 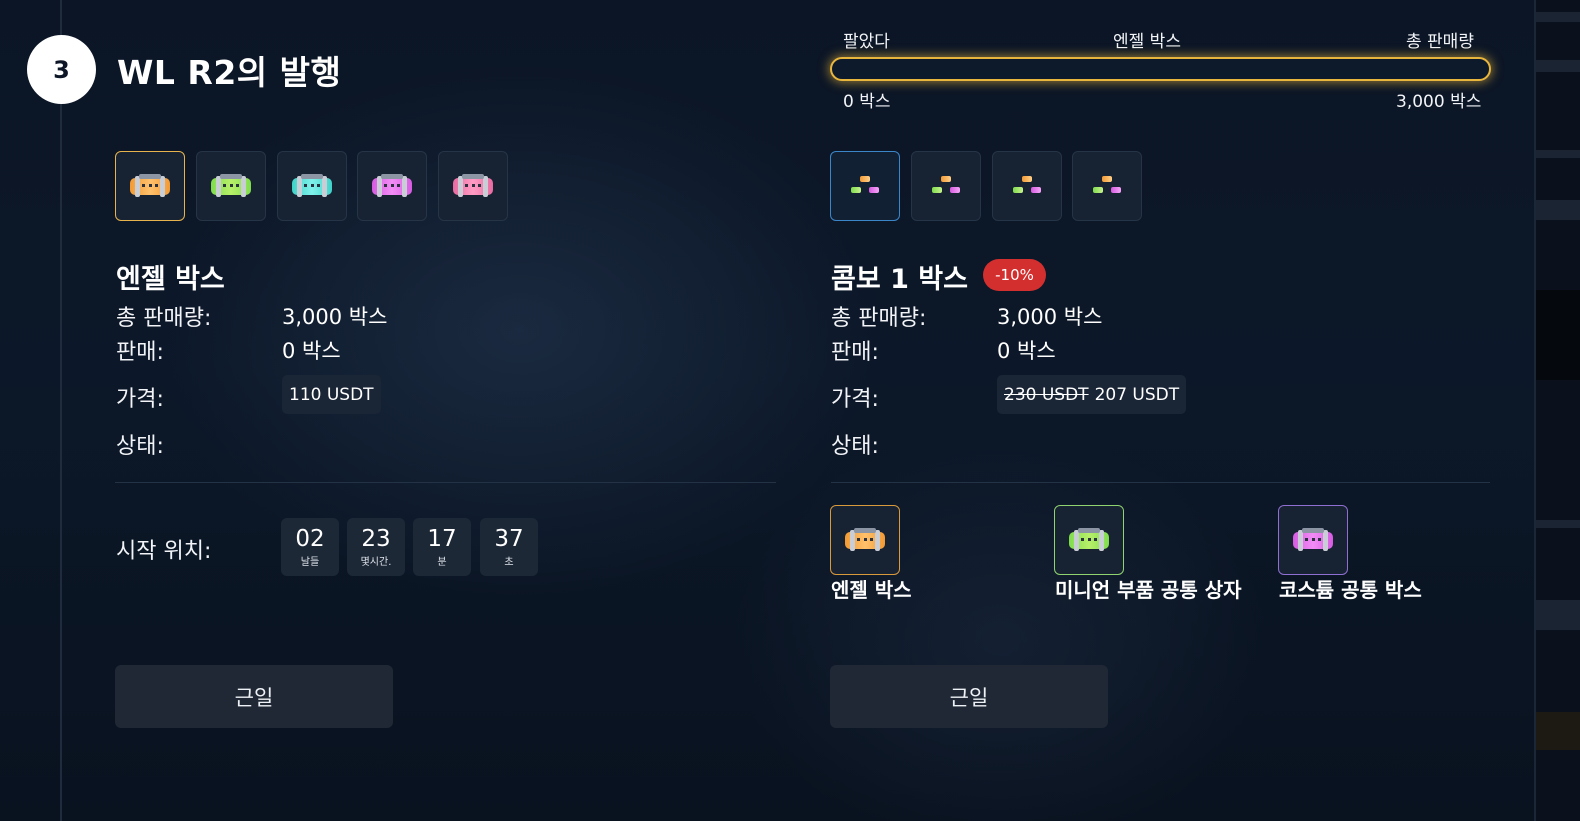 I want to click on combo-3-icon, so click(x=1027, y=186).